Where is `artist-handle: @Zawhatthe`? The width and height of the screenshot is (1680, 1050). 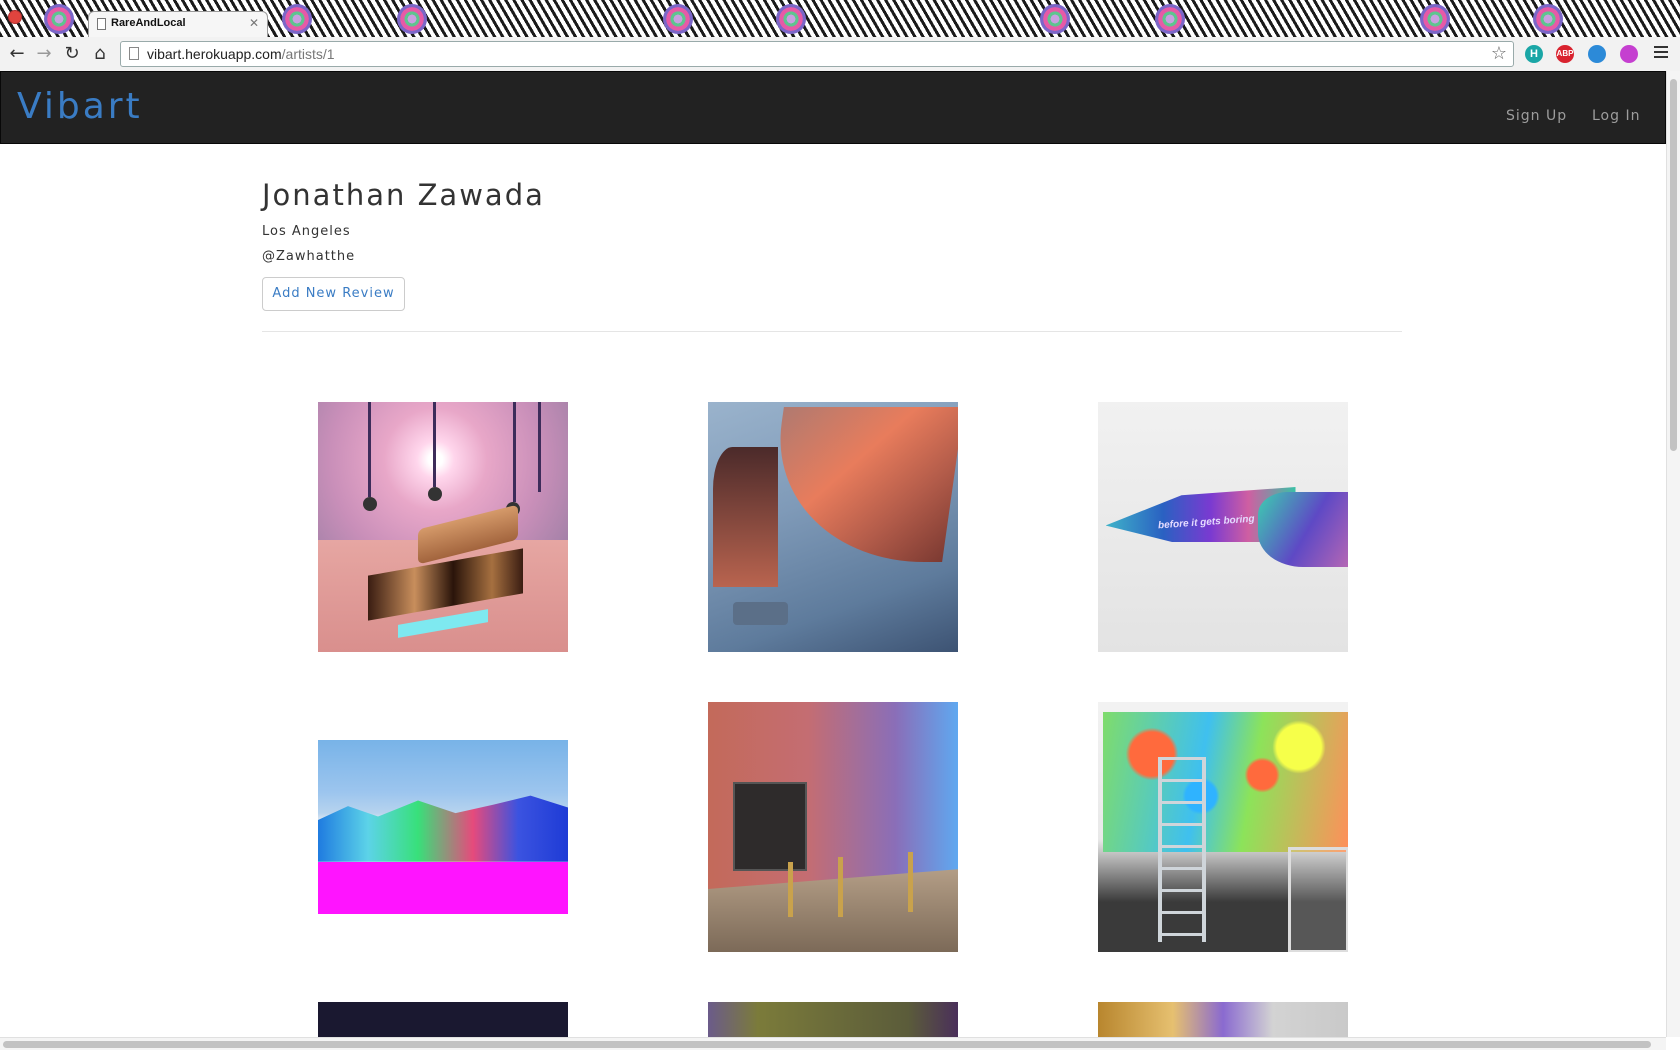 artist-handle: @Zawhatthe is located at coordinates (309, 256).